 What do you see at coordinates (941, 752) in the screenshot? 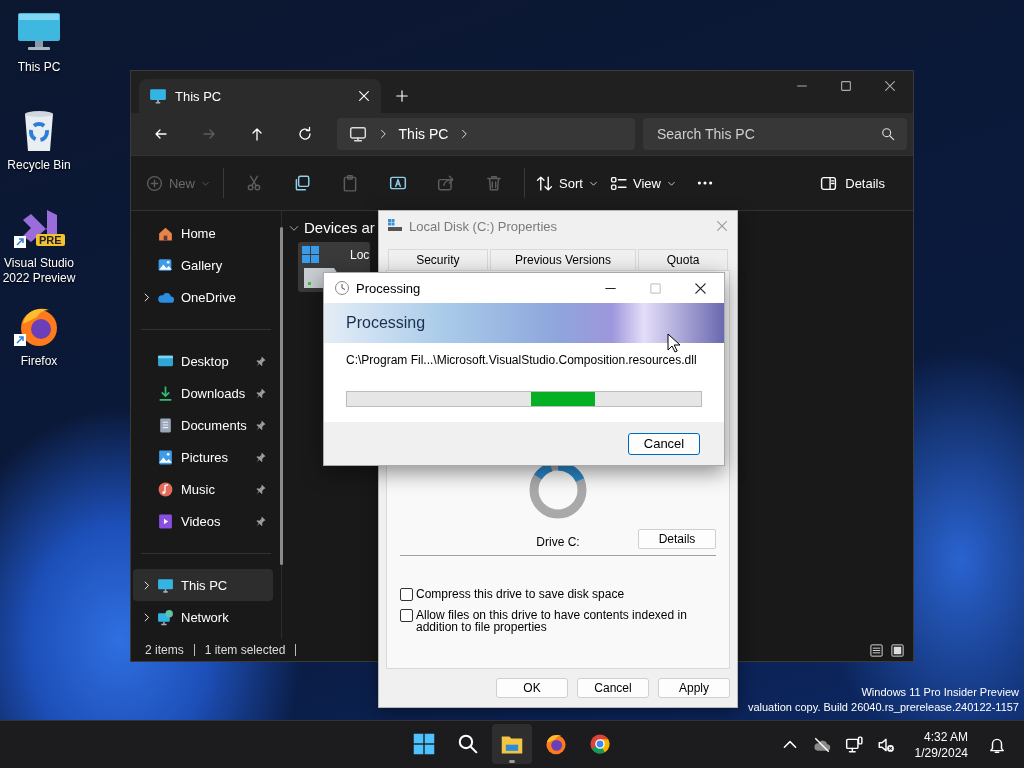
I see `clock-date: 1/29/2024` at bounding box center [941, 752].